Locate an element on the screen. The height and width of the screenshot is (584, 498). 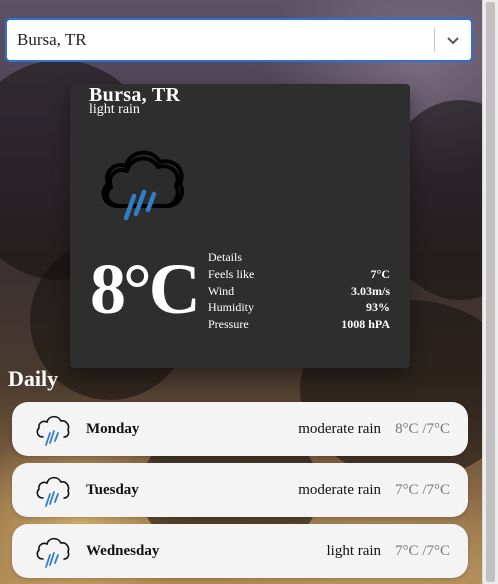
location-select: Bursa, TR is located at coordinates (239, 40).